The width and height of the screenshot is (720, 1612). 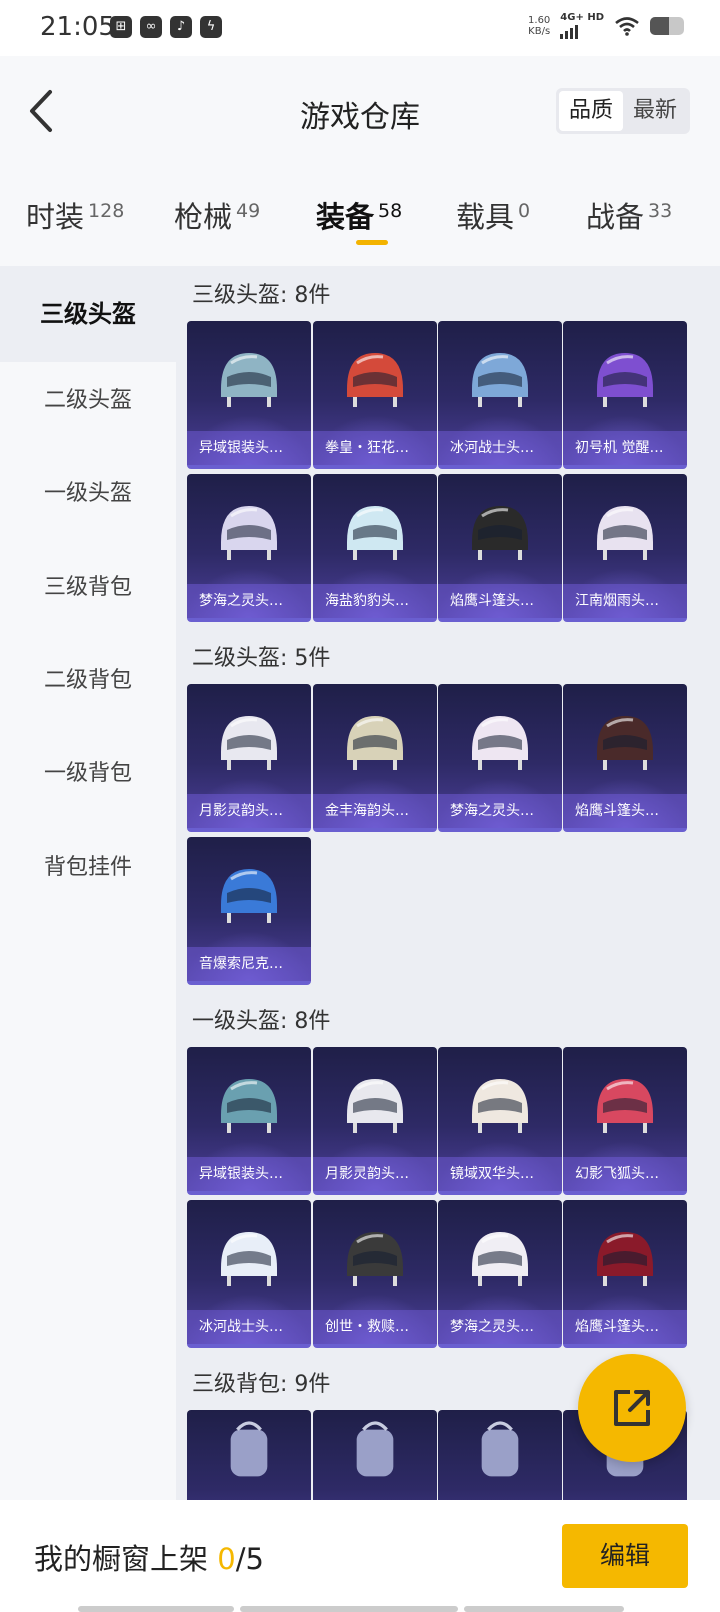 I want to click on tab-guns: 枪械 49, so click(x=217, y=215).